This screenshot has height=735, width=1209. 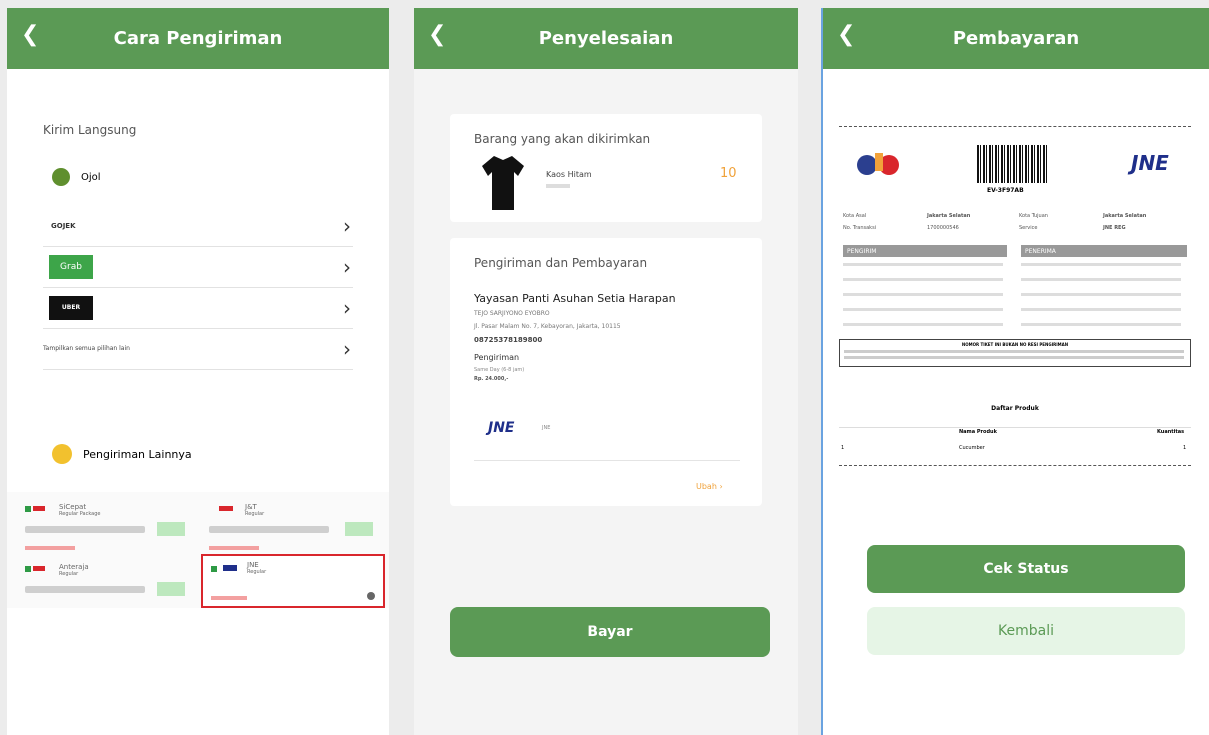 I want to click on receiver-details, so click(x=1101, y=298).